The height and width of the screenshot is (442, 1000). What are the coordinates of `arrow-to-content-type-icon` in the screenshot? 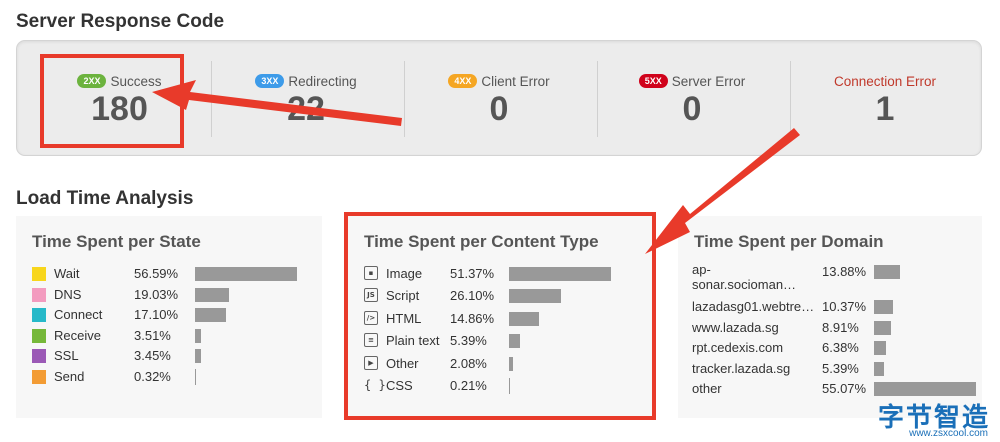 It's located at (722, 191).